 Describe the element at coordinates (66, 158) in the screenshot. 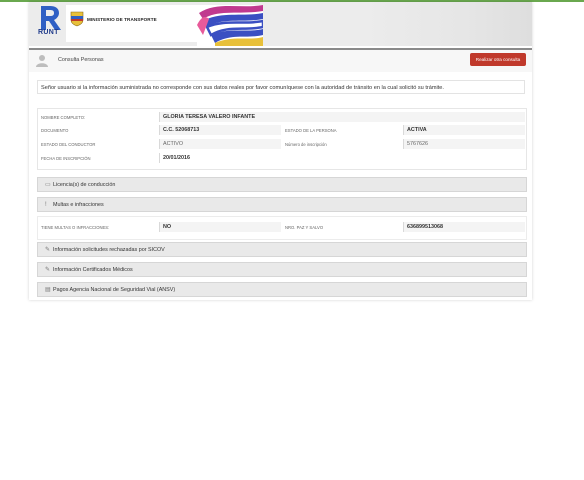

I see `registration-date-label: FECHA DE INSCRIPCIÓN` at that location.